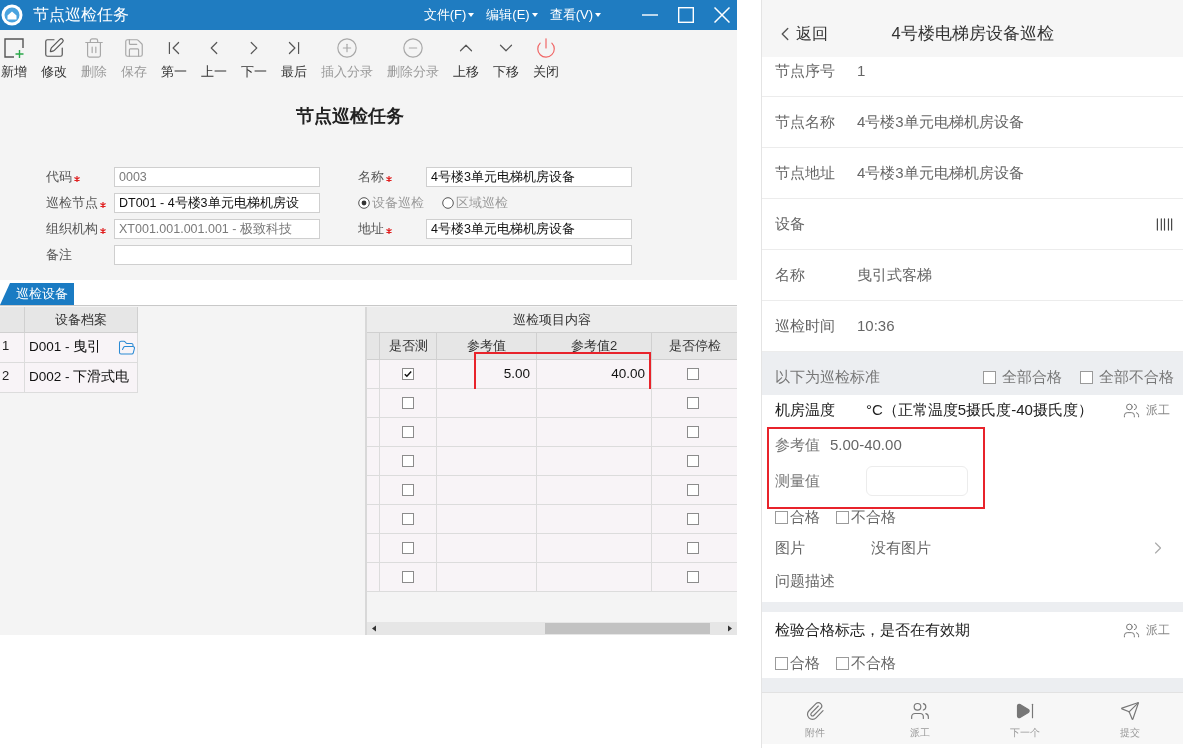 This screenshot has width=1194, height=748. I want to click on close-button, so click(722, 15).